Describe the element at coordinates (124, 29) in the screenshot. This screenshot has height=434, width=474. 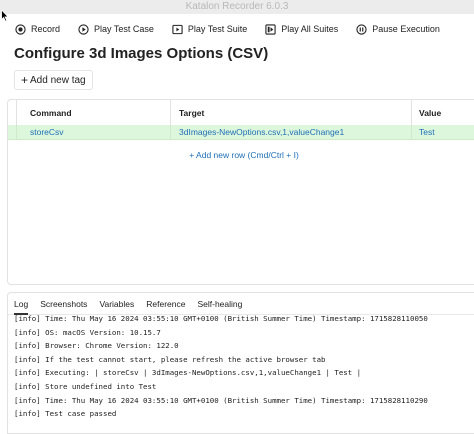
I see `play-test-case-label: Play Test Case` at that location.